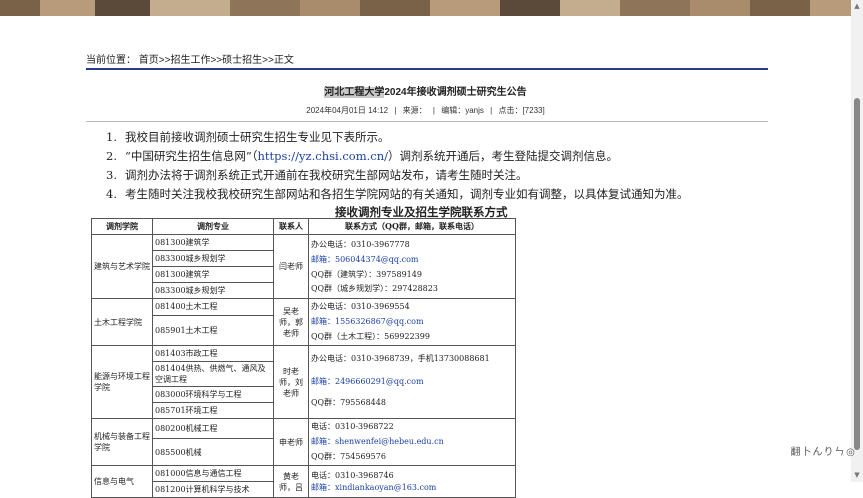 The height and width of the screenshot is (498, 863). What do you see at coordinates (149, 60) in the screenshot?
I see `breadcrumb-home: 首页` at bounding box center [149, 60].